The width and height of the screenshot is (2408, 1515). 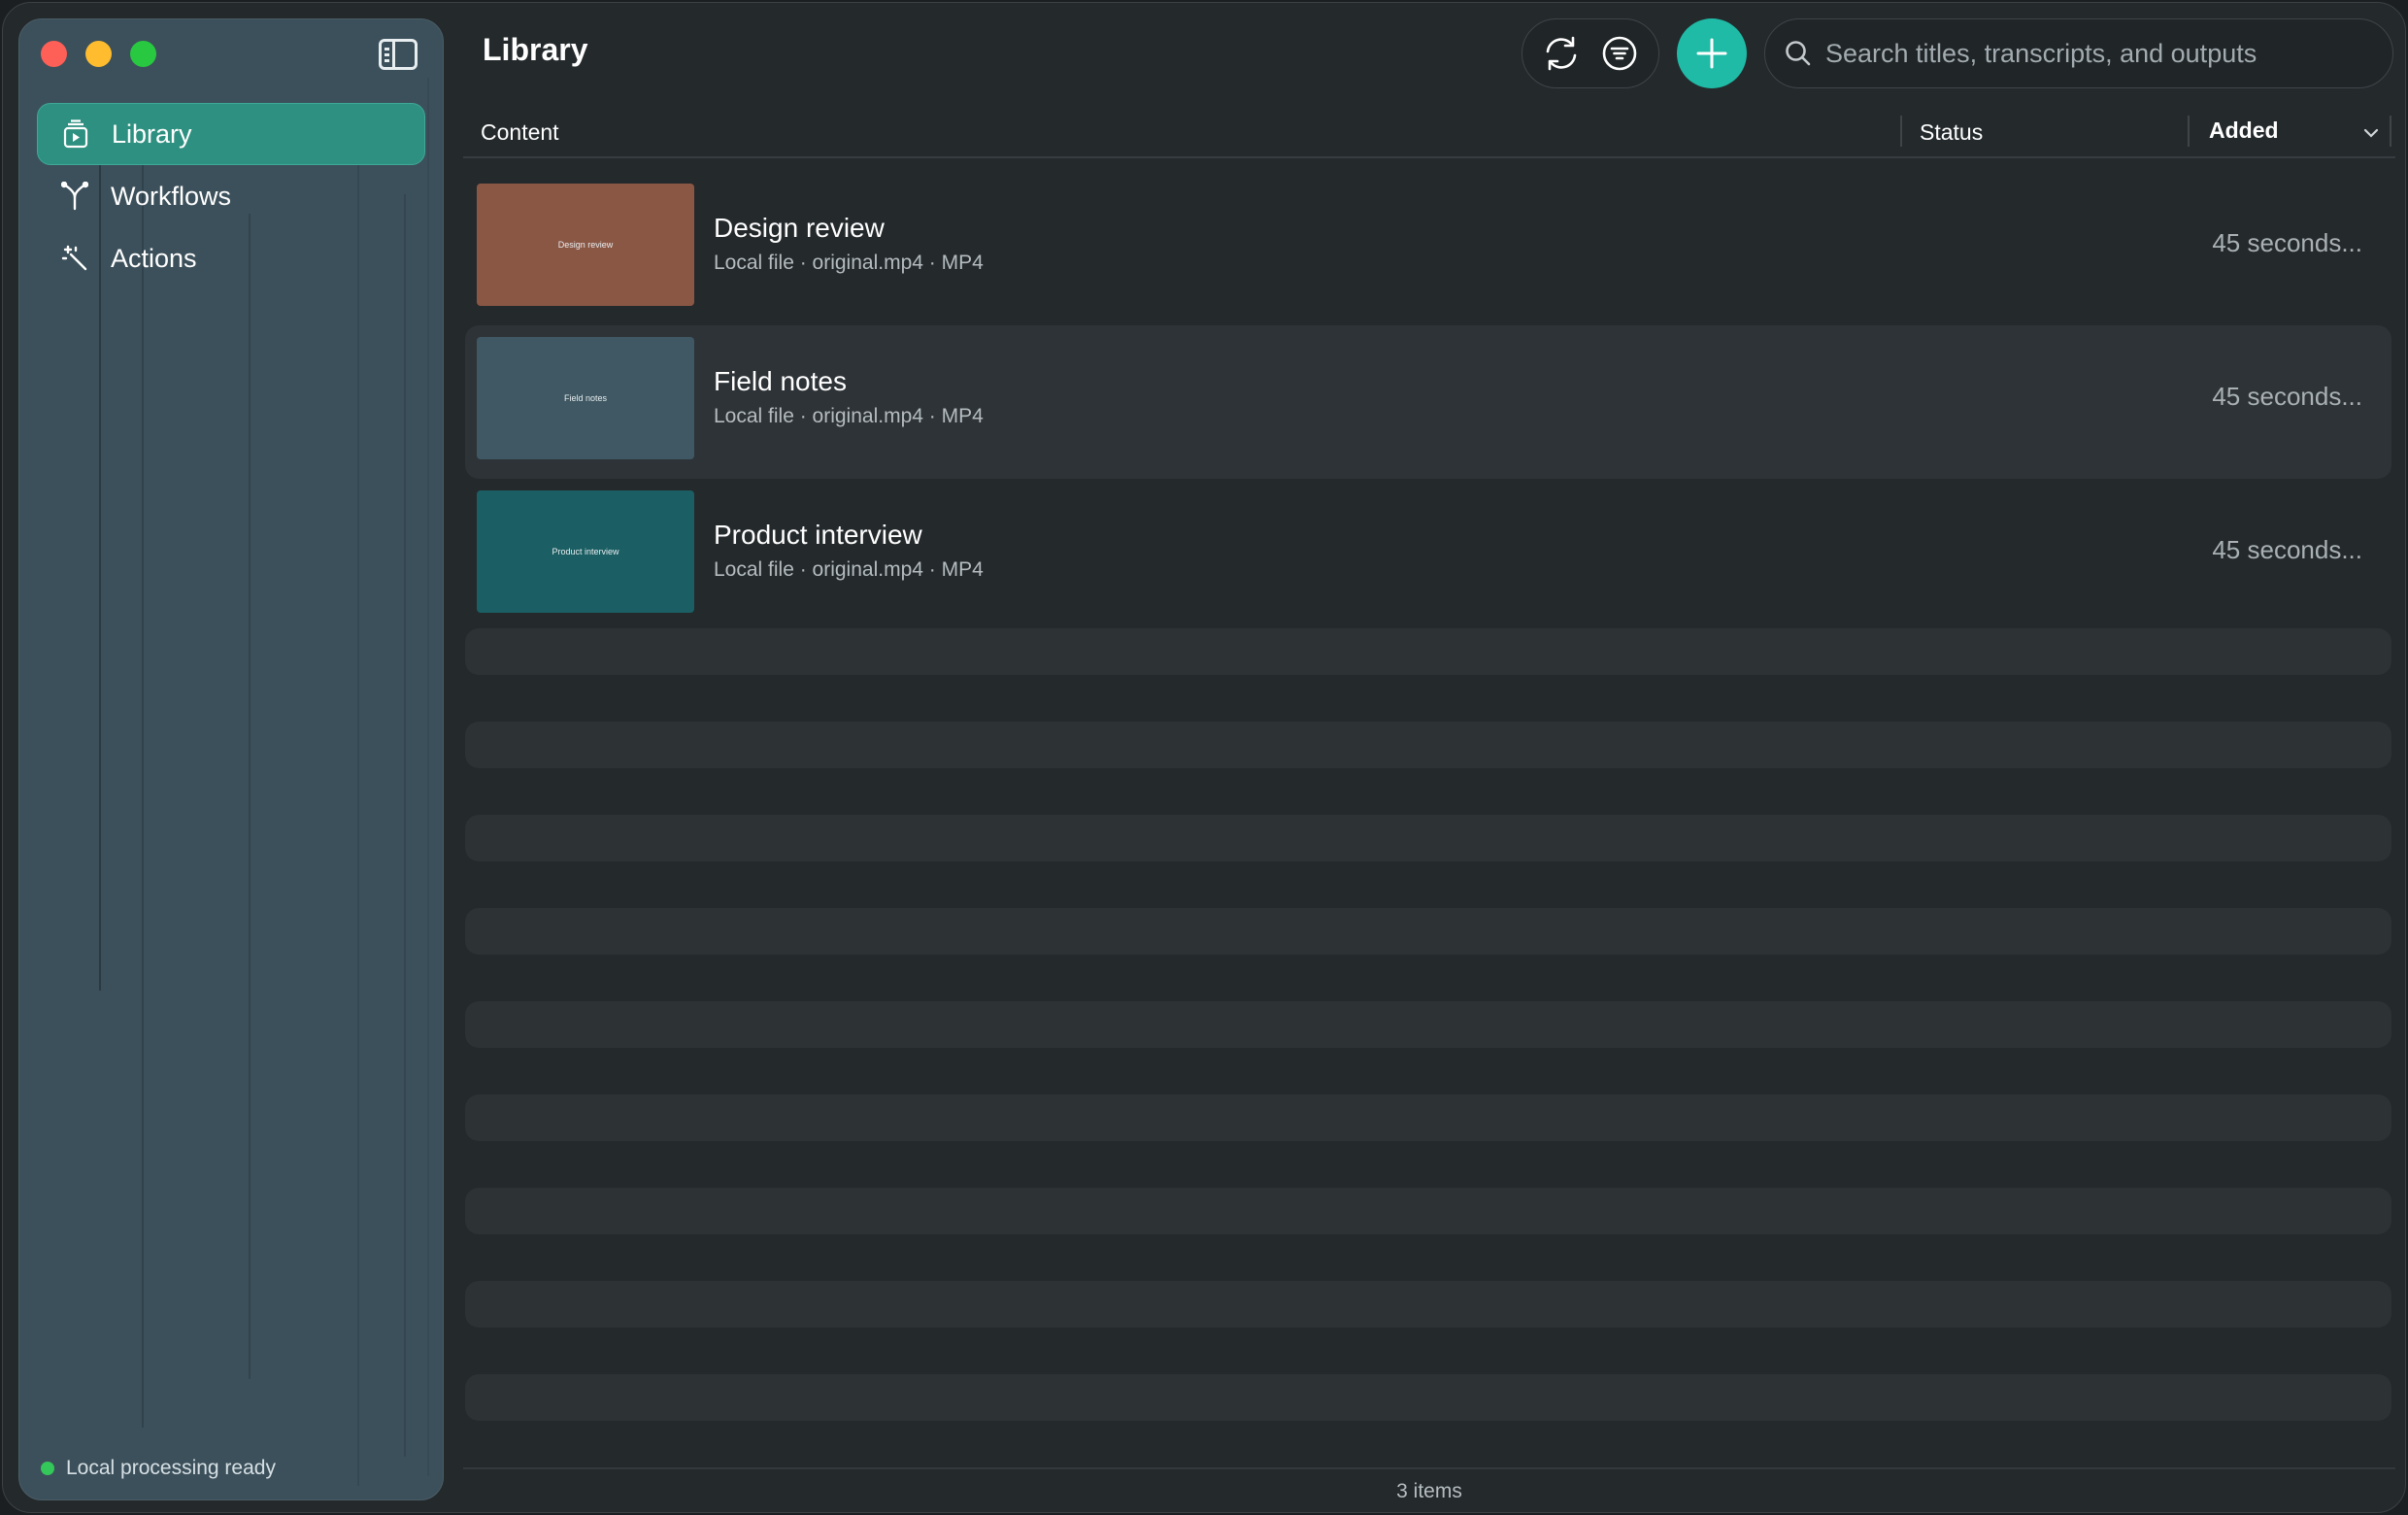 I want to click on library-icon, so click(x=76, y=134).